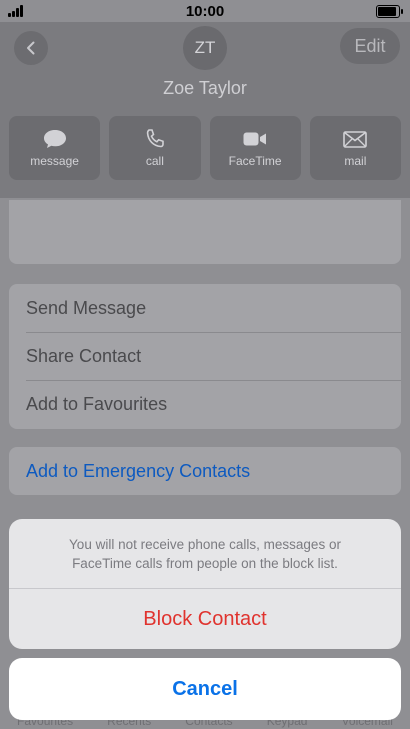 This screenshot has height=729, width=410. What do you see at coordinates (255, 148) in the screenshot?
I see `facetime-action-button: FaceTime` at bounding box center [255, 148].